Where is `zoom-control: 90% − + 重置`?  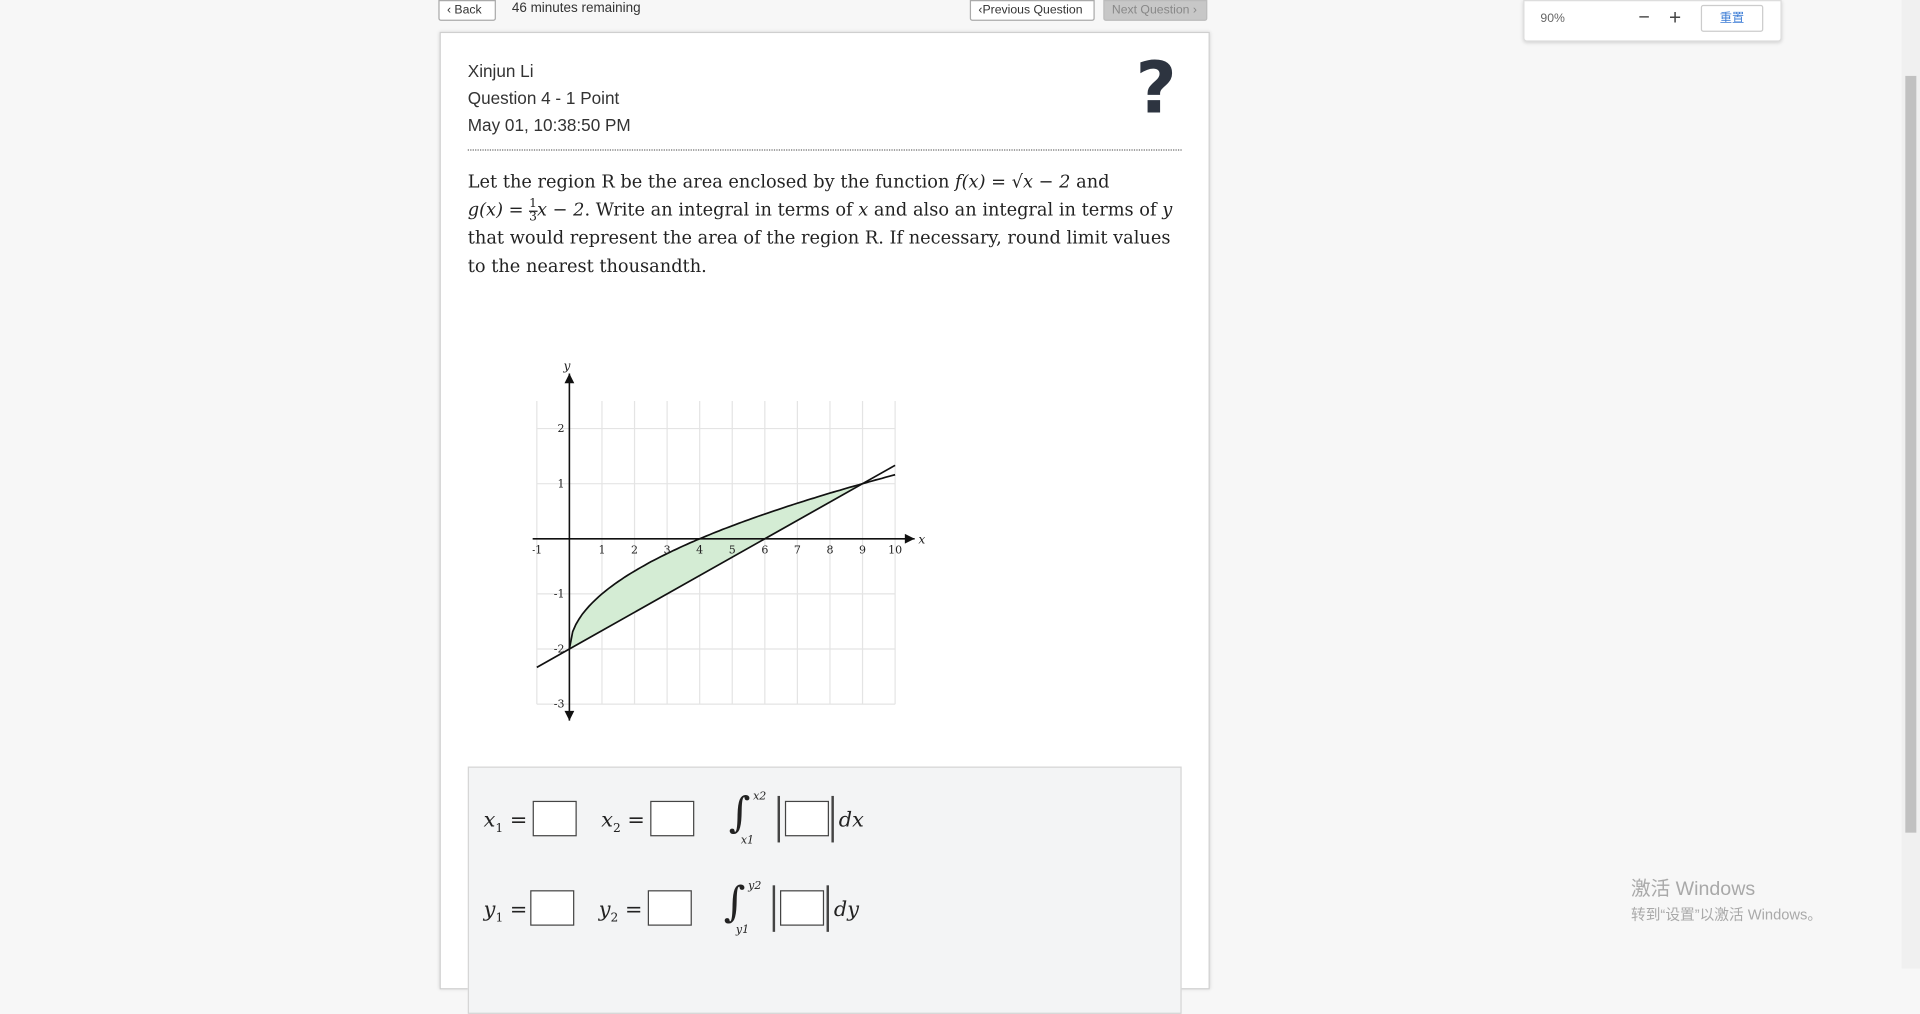 zoom-control: 90% − + 重置 is located at coordinates (1652, 21).